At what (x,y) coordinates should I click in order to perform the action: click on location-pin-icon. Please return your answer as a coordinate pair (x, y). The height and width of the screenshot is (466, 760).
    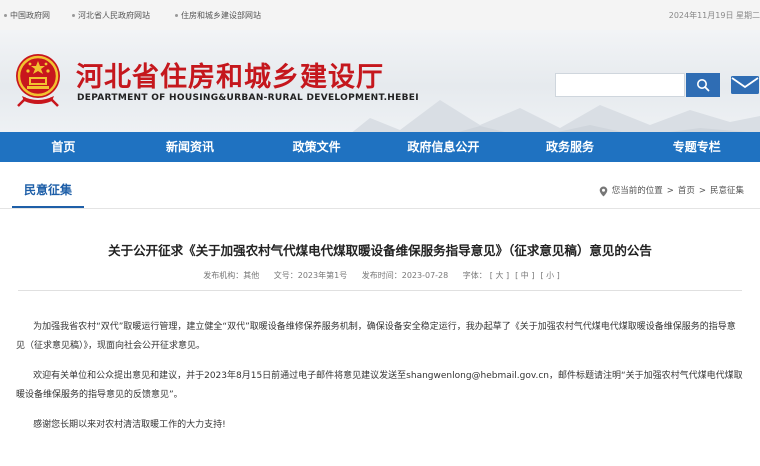
    Looking at the image, I should click on (603, 191).